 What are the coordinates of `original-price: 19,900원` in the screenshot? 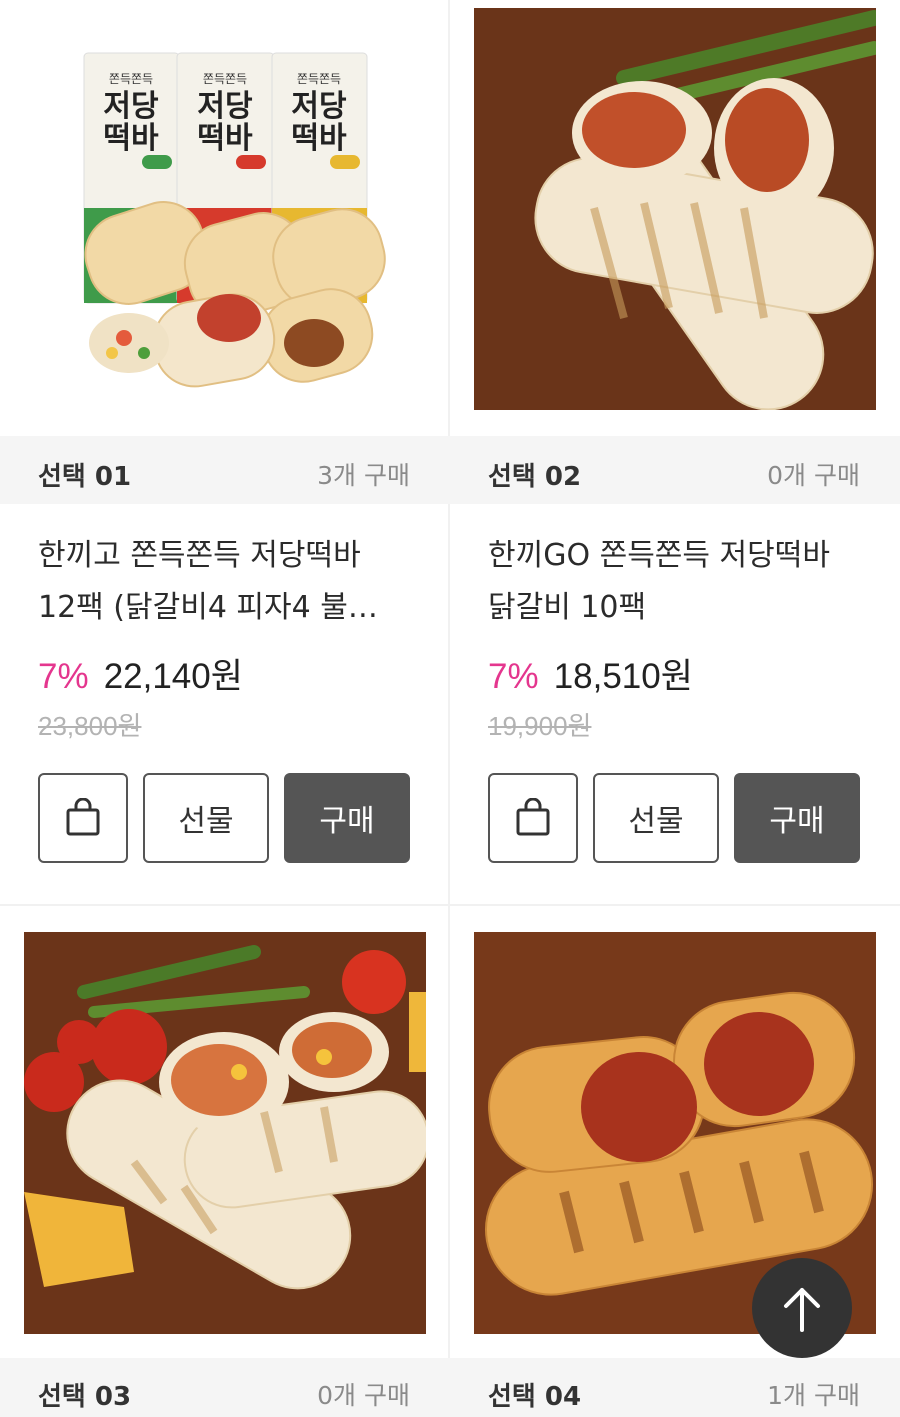 It's located at (540, 726).